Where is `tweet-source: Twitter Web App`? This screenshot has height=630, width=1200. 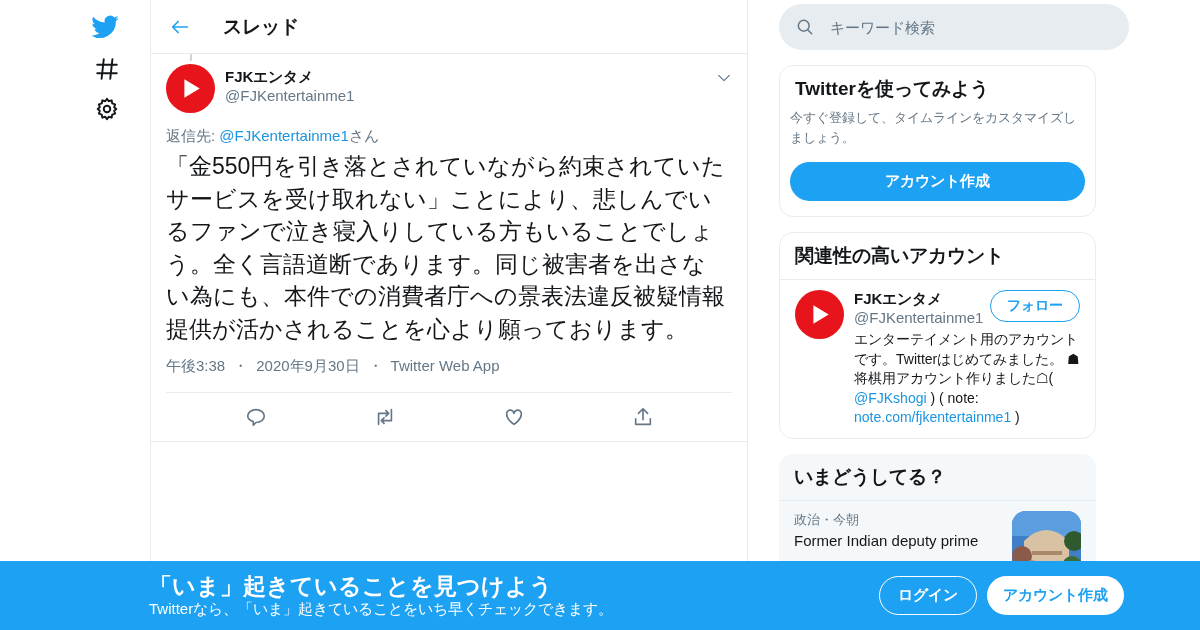
tweet-source: Twitter Web App is located at coordinates (445, 366).